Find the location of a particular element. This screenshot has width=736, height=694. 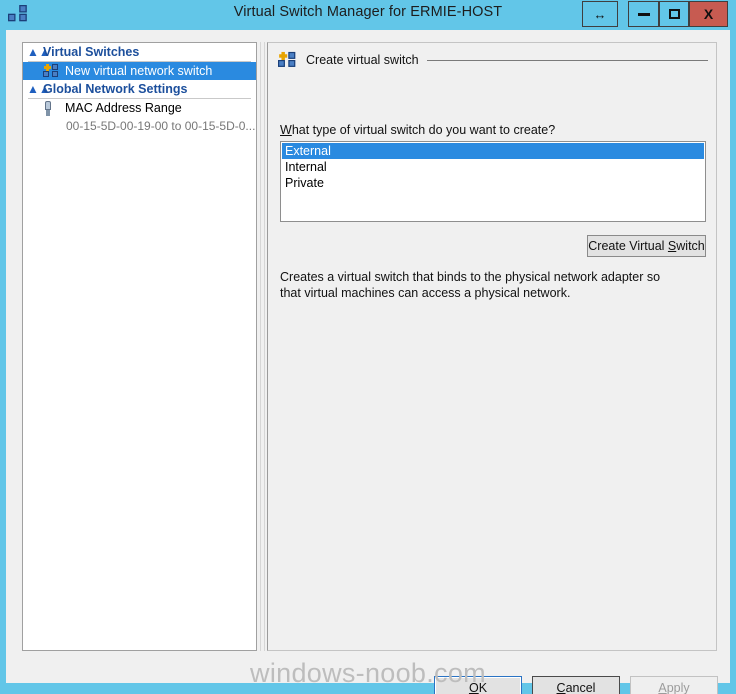

mac-address-icon is located at coordinates (54, 108).